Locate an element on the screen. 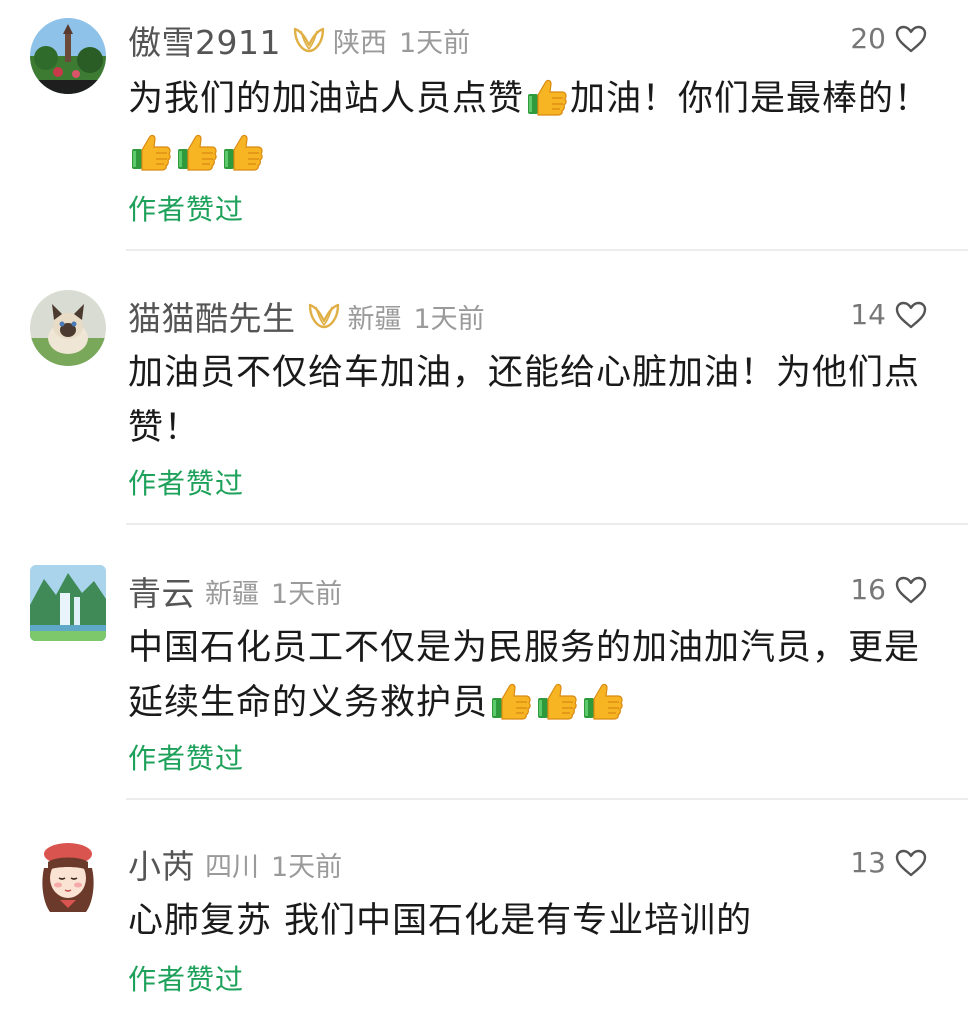 The width and height of the screenshot is (968, 1017). comment-text-part: 加油！你们是最棒的！ is located at coordinates (750, 99).